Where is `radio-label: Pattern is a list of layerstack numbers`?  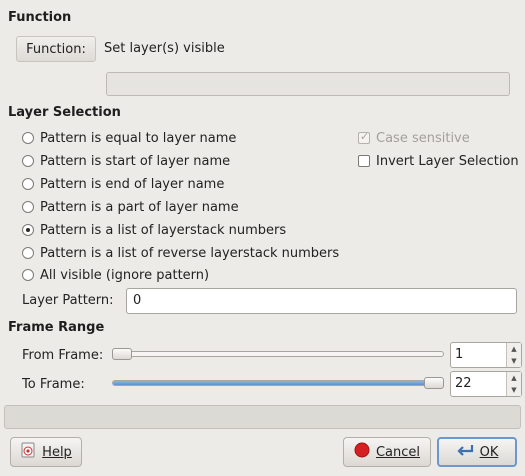
radio-label: Pattern is a list of layerstack numbers is located at coordinates (163, 230).